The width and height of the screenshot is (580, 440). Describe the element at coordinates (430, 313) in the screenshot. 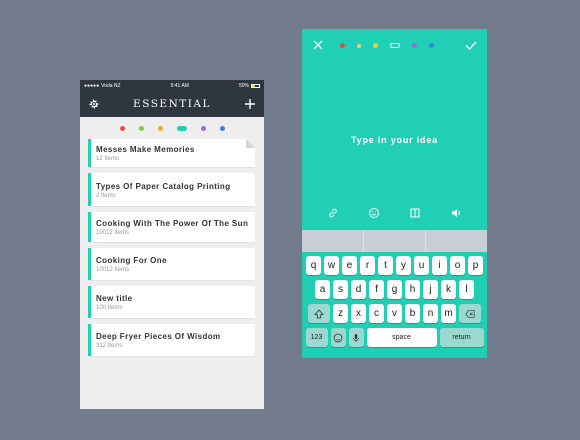

I see `key-n: n` at that location.